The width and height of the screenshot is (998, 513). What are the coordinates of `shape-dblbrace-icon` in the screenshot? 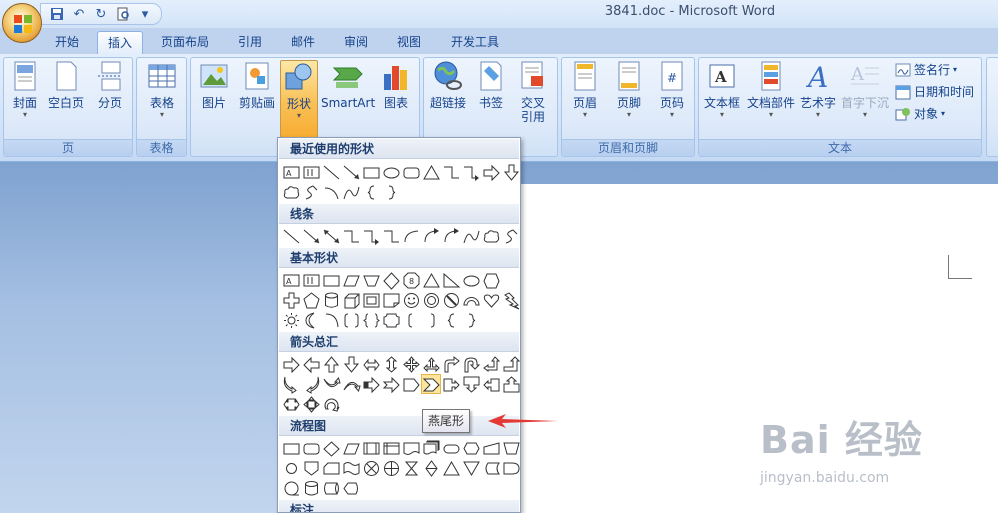 It's located at (371, 320).